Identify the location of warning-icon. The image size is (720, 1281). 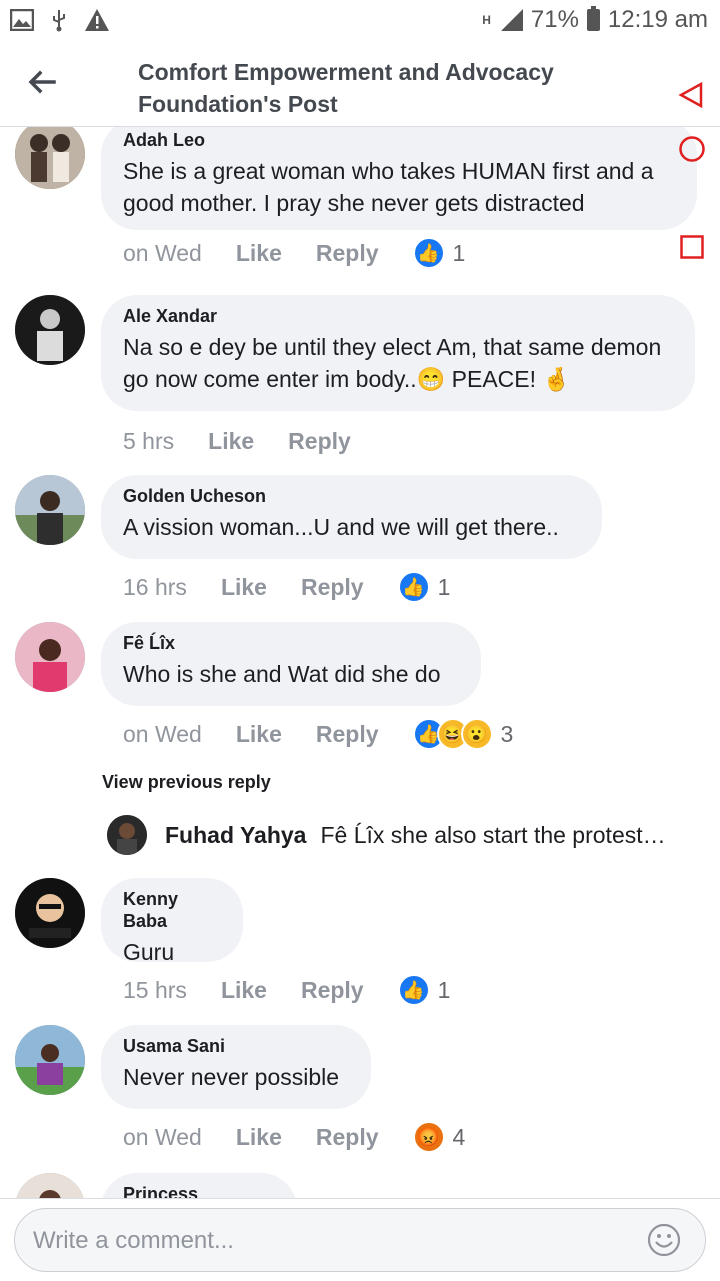
(97, 20).